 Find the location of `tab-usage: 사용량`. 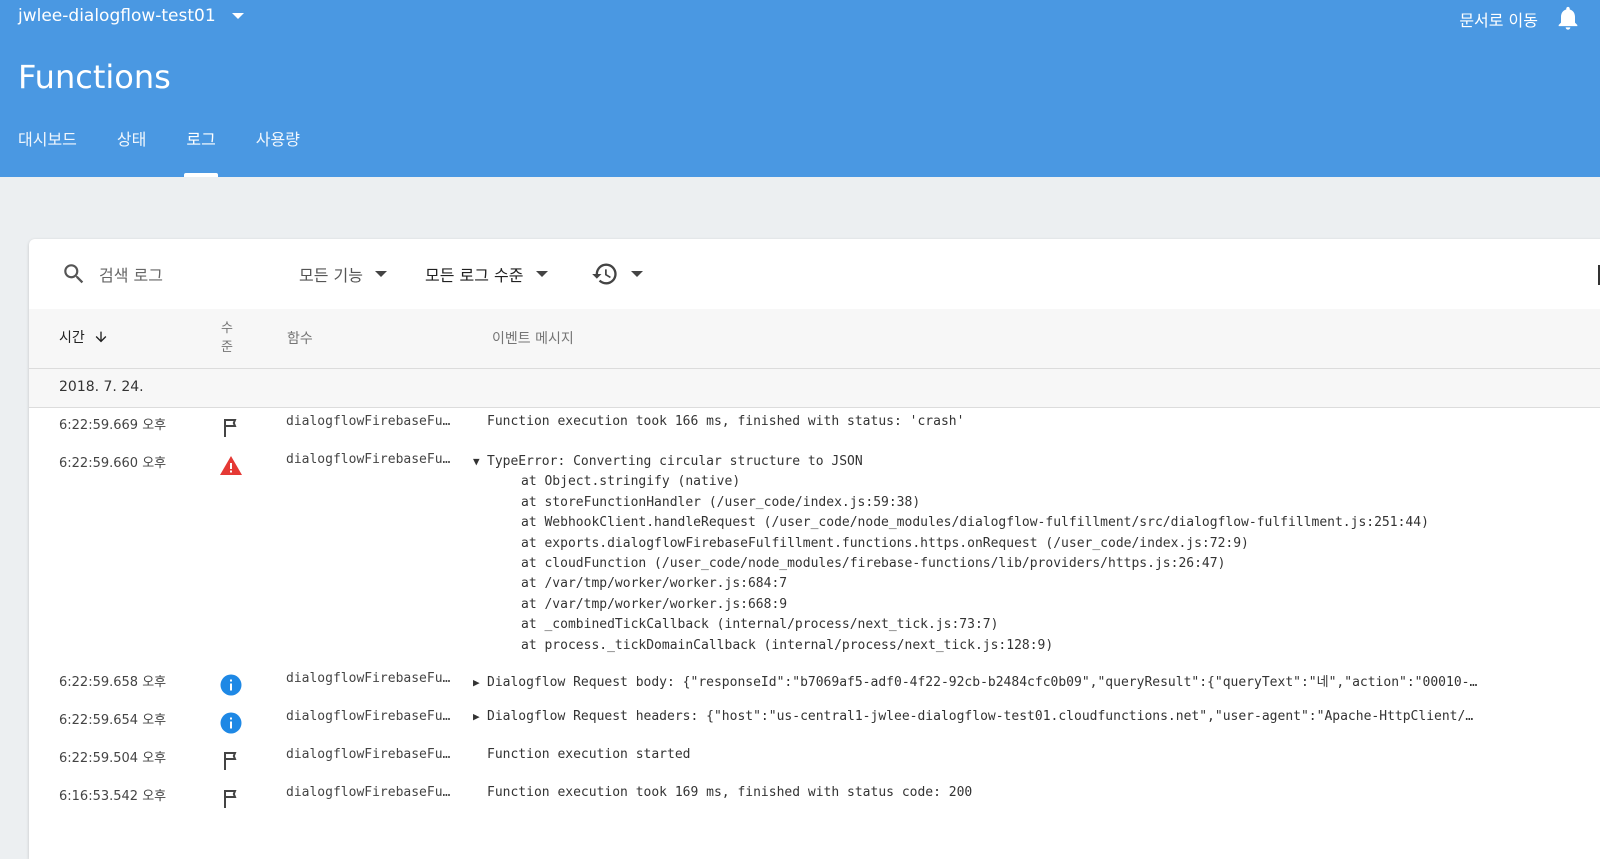

tab-usage: 사용량 is located at coordinates (278, 151).